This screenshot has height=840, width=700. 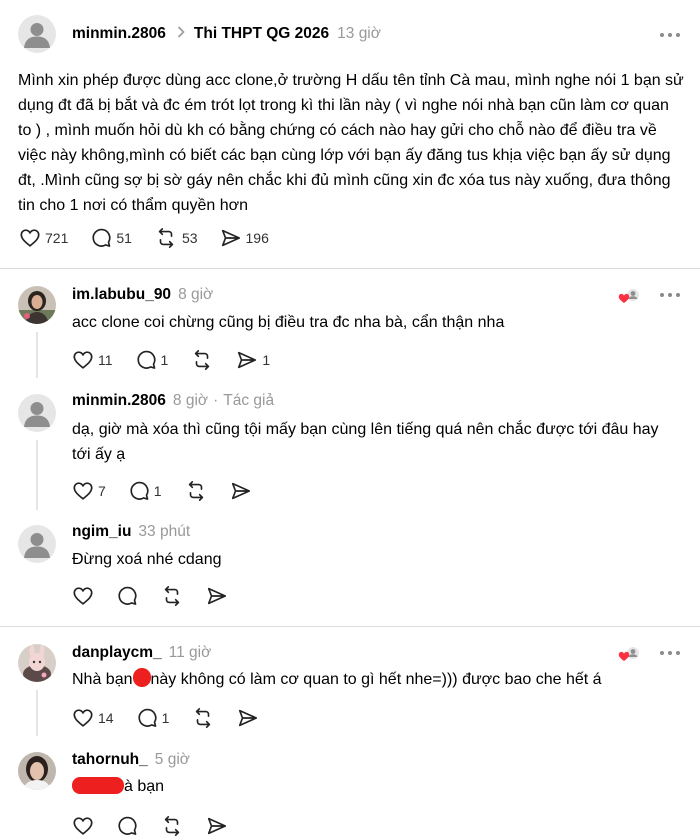 What do you see at coordinates (176, 718) in the screenshot?
I see `reply-actions: 14 1` at bounding box center [176, 718].